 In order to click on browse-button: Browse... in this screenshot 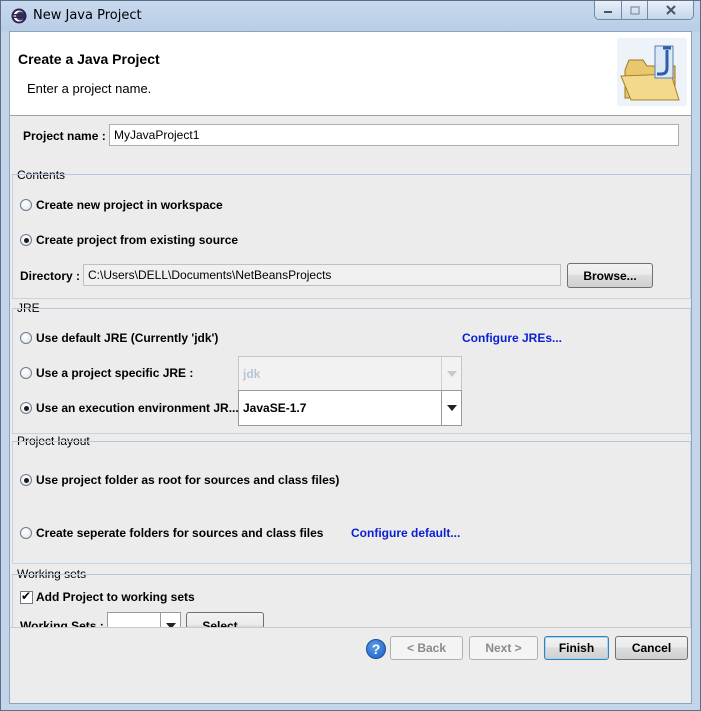, I will do `click(610, 275)`.